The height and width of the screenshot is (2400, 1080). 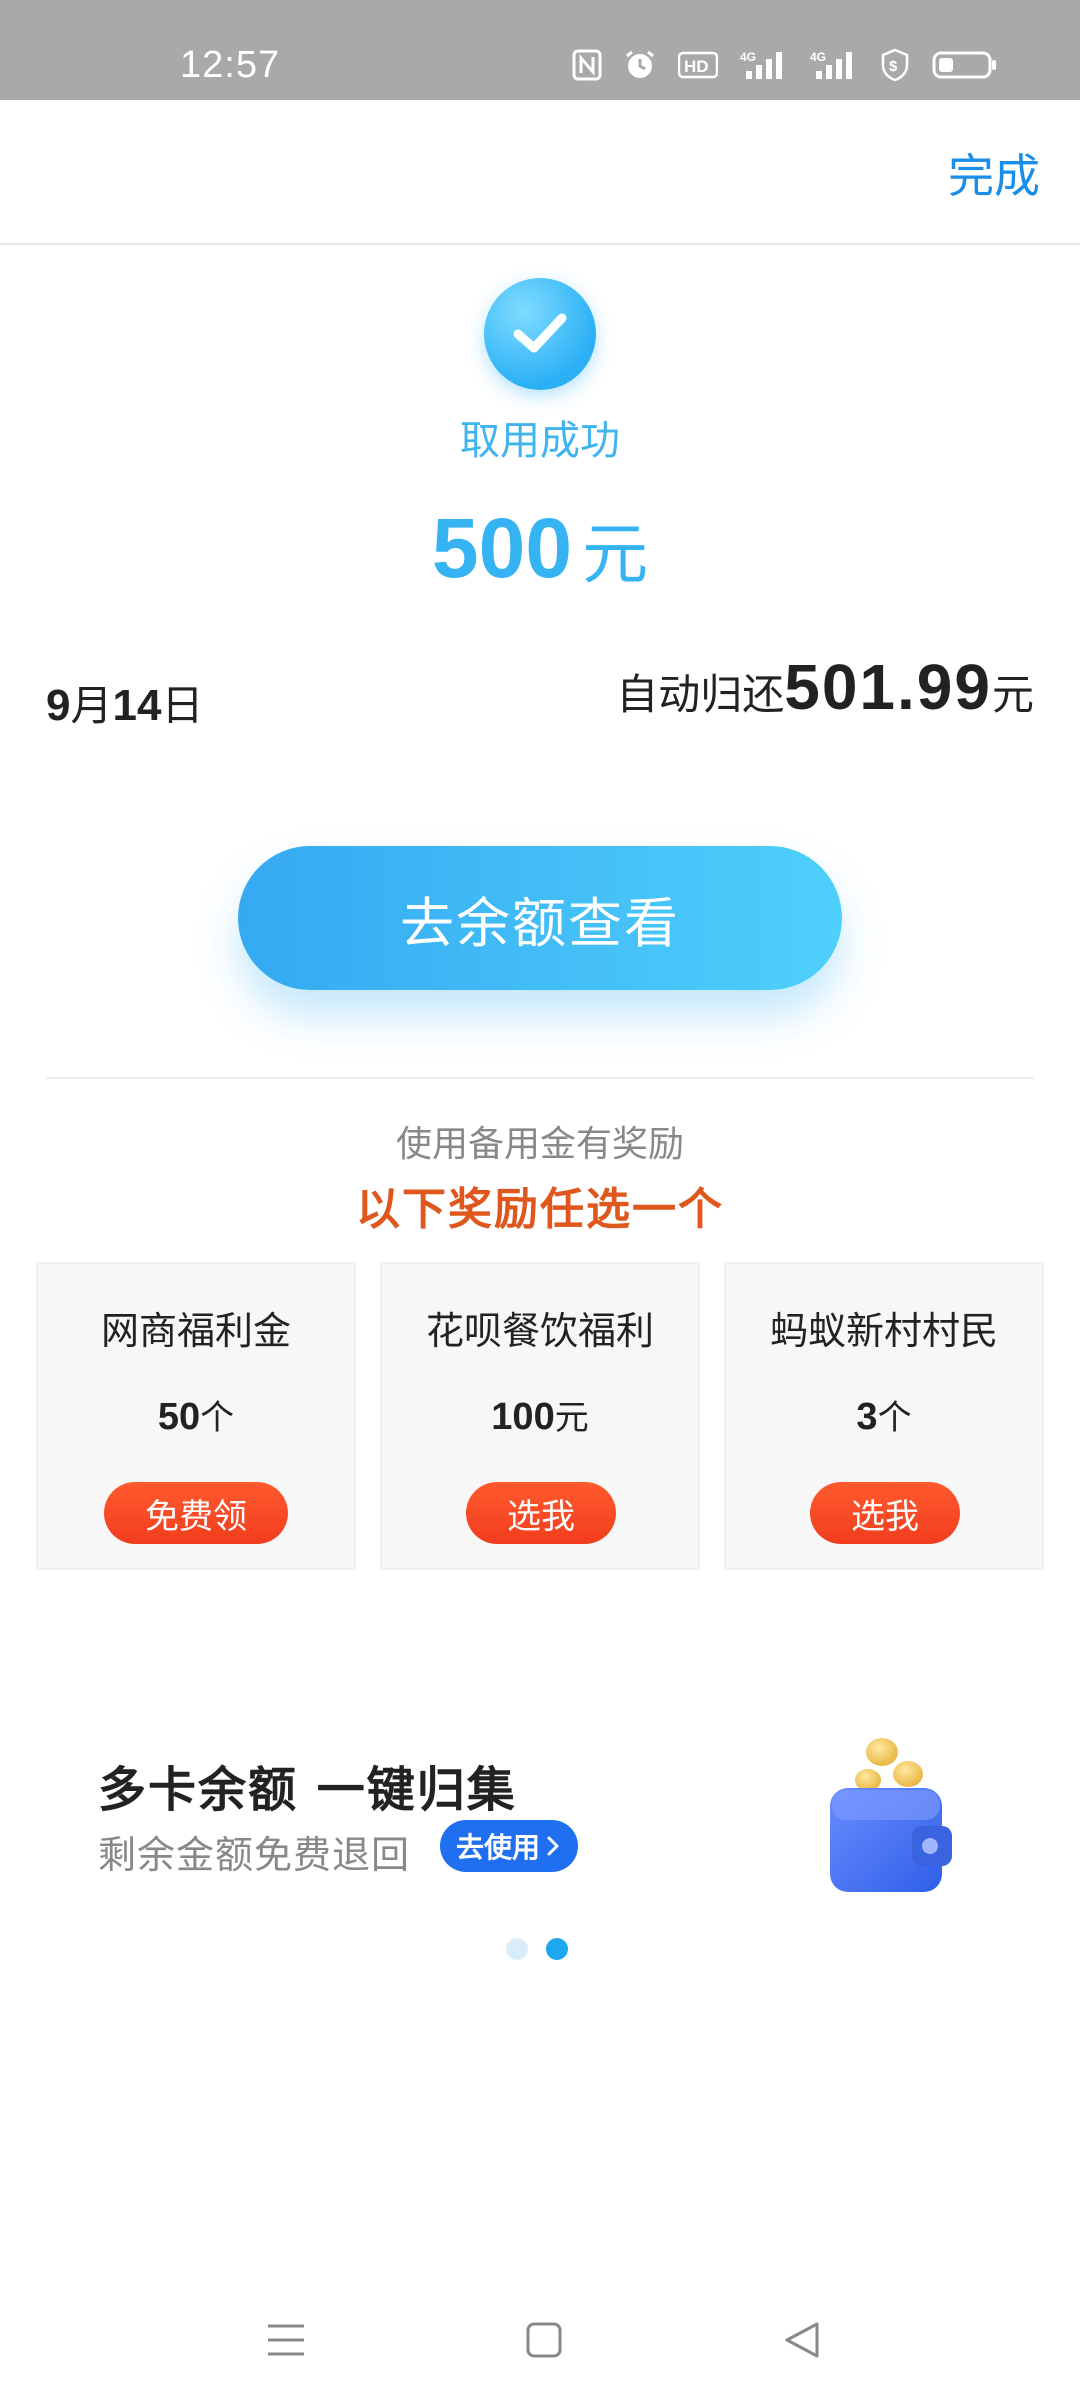 I want to click on auto-repay-label: 自动归还, so click(x=700, y=694).